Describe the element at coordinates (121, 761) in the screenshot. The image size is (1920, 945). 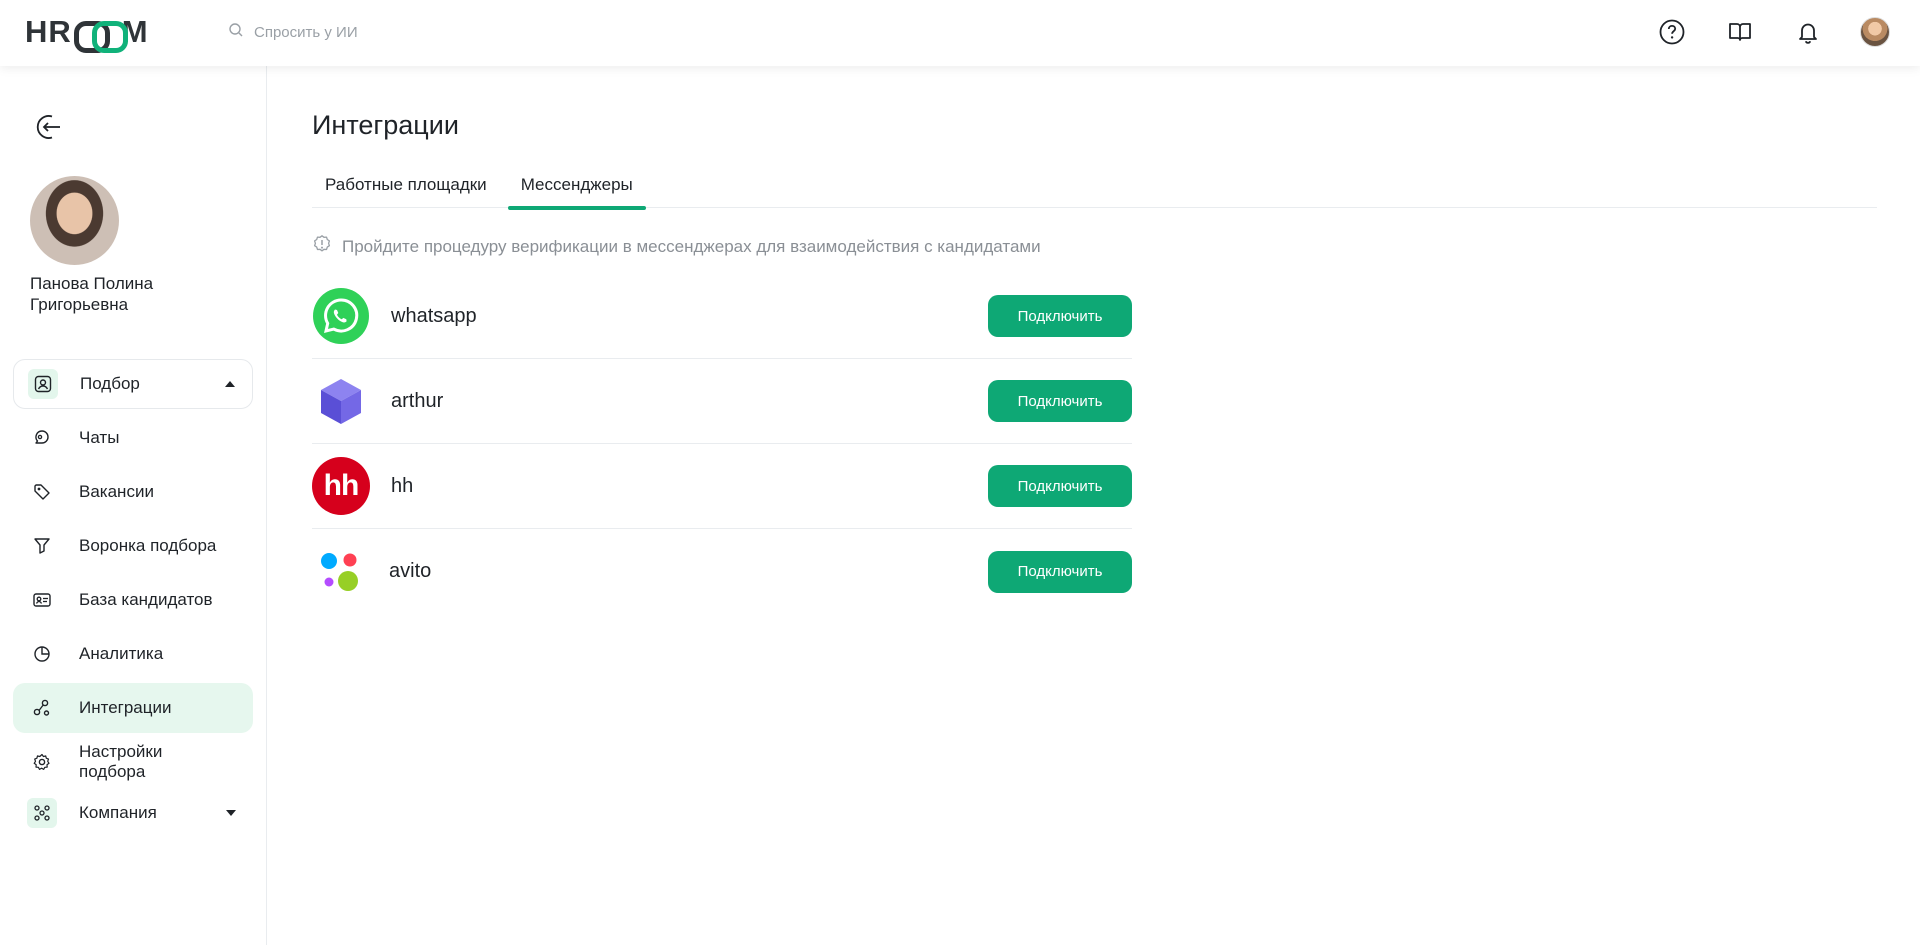
I see `sidebar-item-label: Настройки подбора` at that location.